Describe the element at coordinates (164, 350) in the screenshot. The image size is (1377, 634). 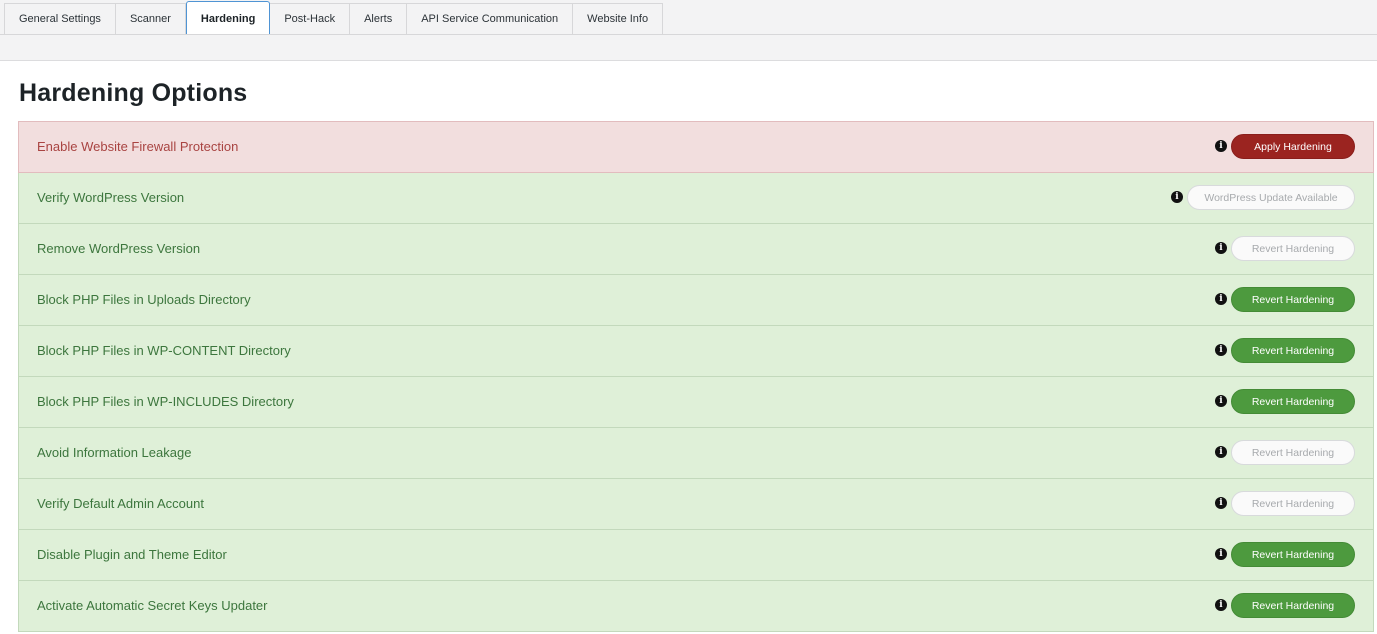
I see `option-label: Block PHP Files in WP-CONTENT Directory` at that location.